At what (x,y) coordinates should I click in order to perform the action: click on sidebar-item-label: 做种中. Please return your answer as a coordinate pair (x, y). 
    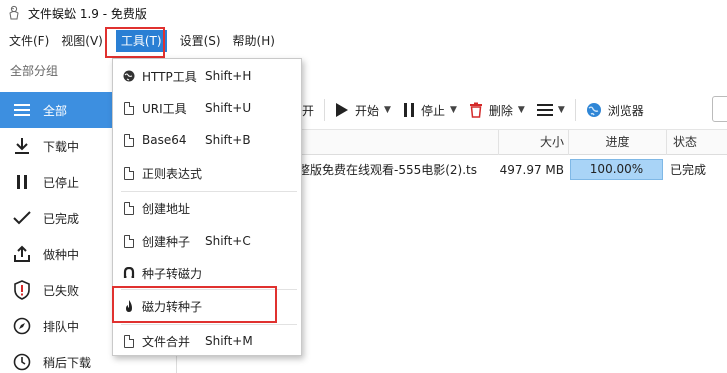
    Looking at the image, I should click on (61, 254).